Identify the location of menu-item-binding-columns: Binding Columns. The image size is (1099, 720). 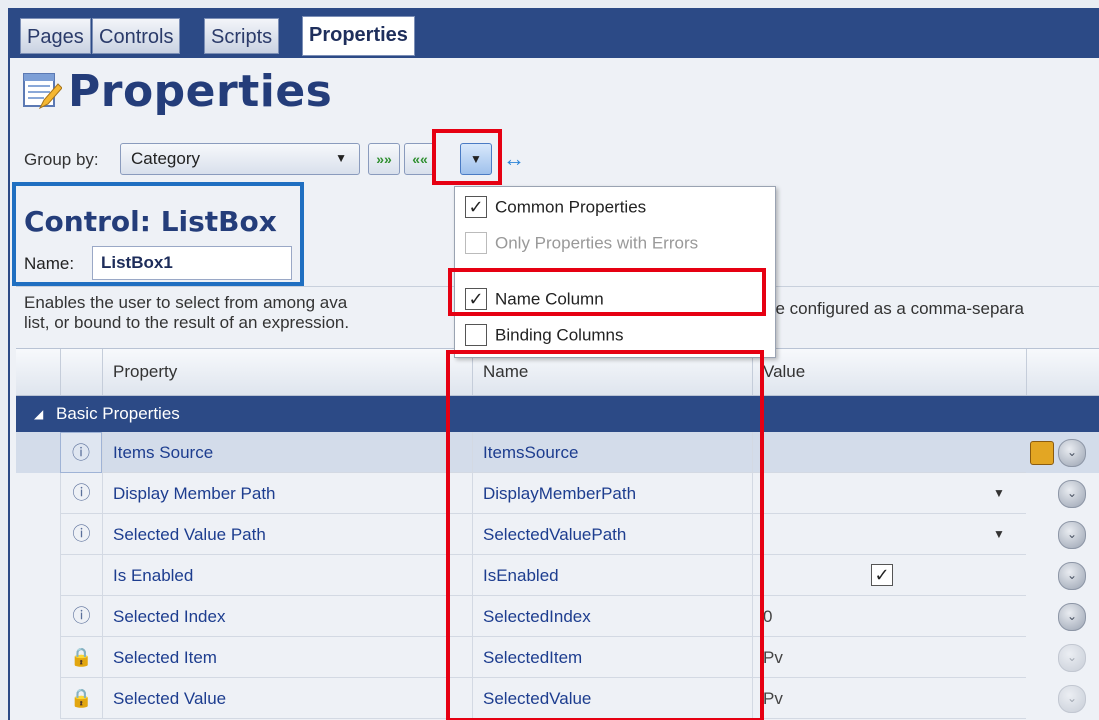
(544, 335).